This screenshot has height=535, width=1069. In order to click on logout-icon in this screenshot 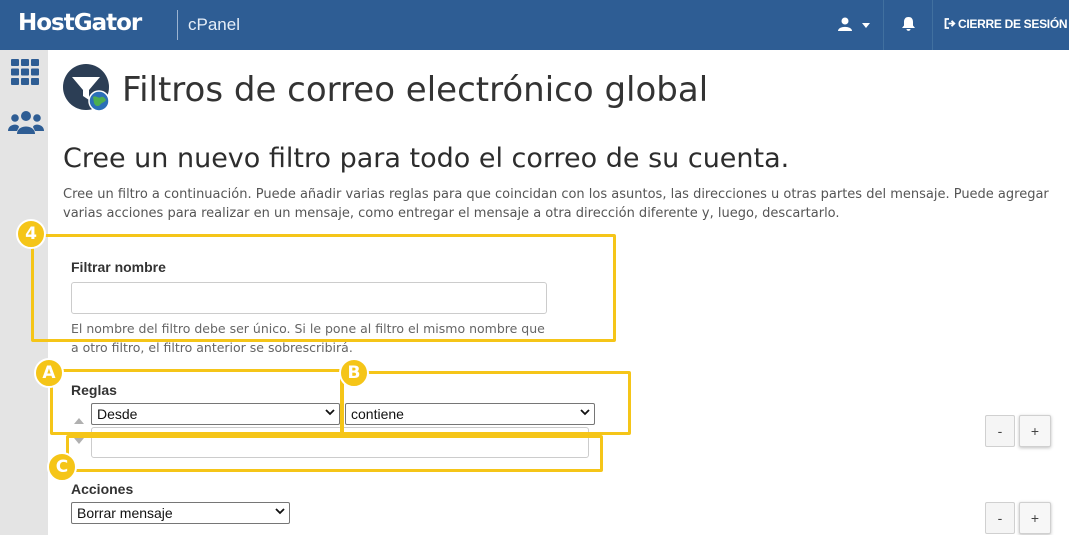, I will do `click(950, 23)`.